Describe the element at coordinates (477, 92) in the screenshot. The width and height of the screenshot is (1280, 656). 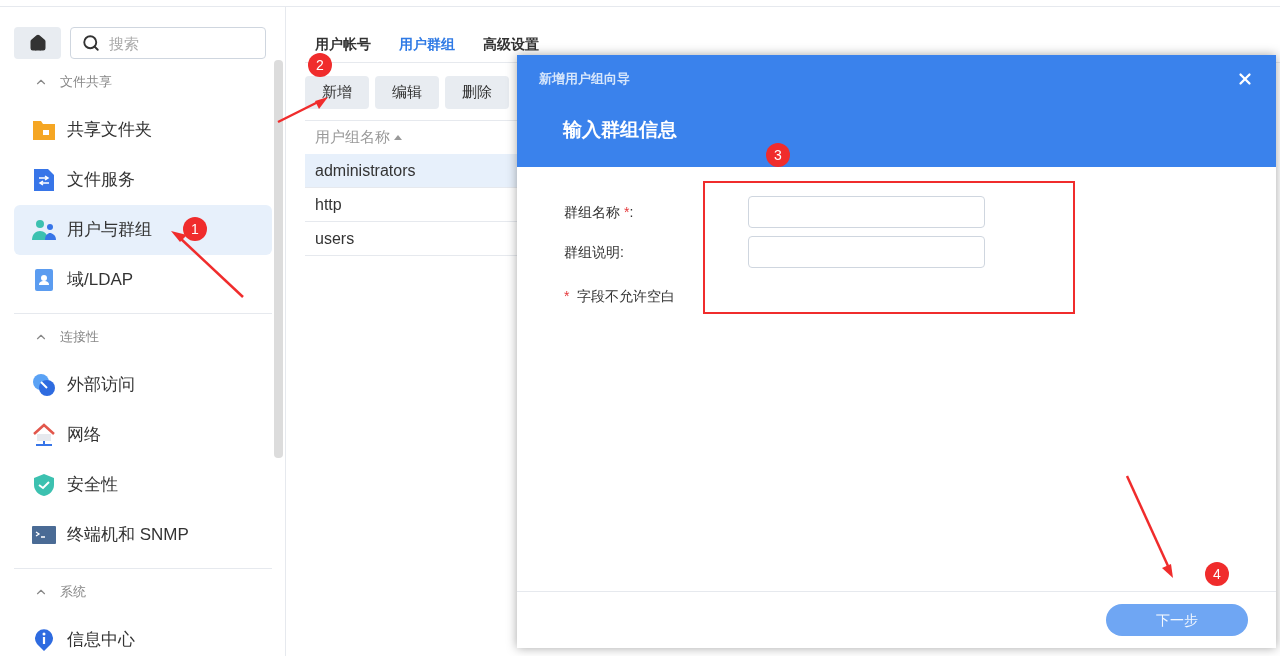
I see `toolbar-button: 删除` at that location.